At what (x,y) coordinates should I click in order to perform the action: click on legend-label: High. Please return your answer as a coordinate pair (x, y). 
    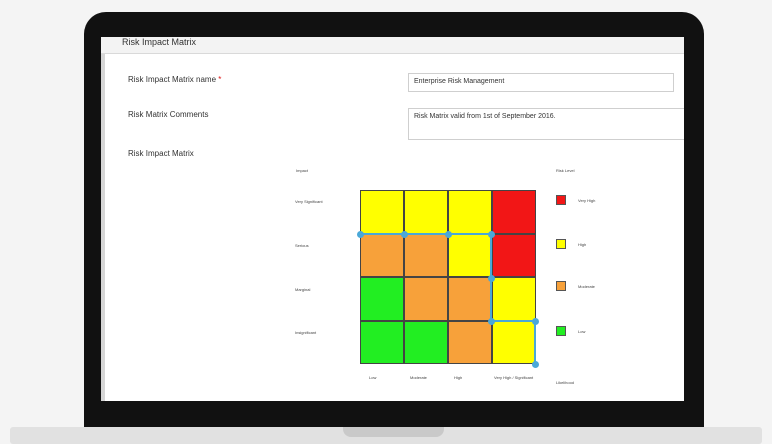
    Looking at the image, I should click on (582, 244).